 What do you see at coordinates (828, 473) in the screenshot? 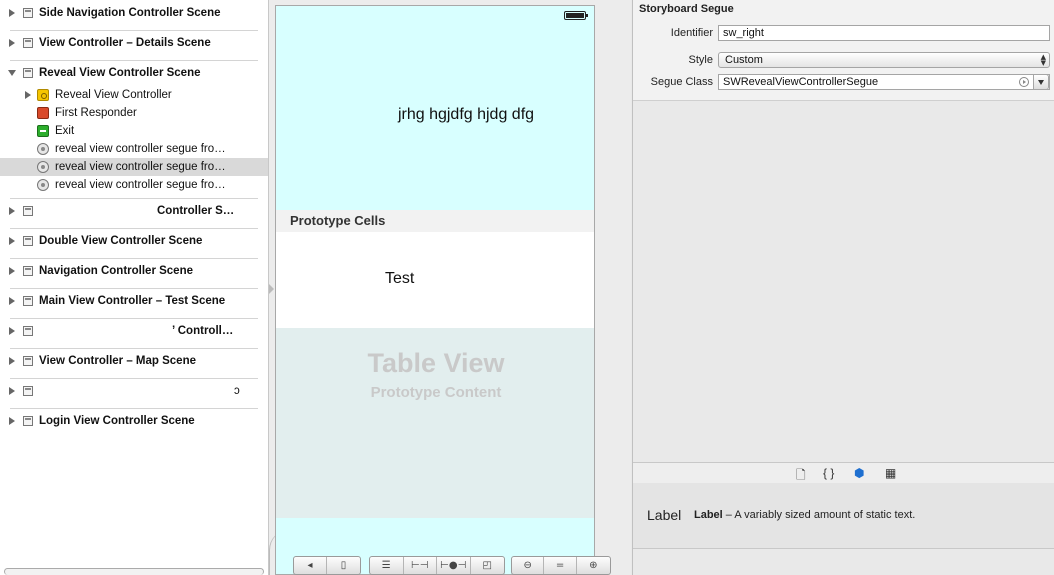
I see `code-snippet-icon: { }` at bounding box center [828, 473].